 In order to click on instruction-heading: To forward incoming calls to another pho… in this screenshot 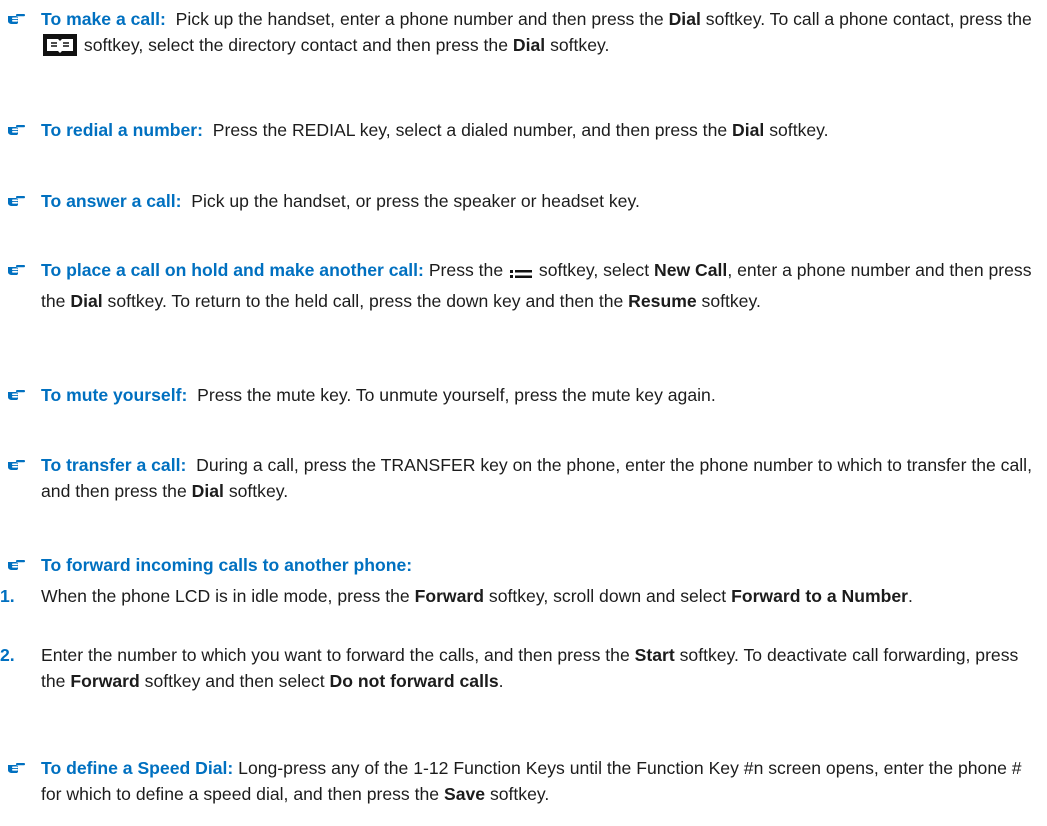, I will do `click(227, 565)`.